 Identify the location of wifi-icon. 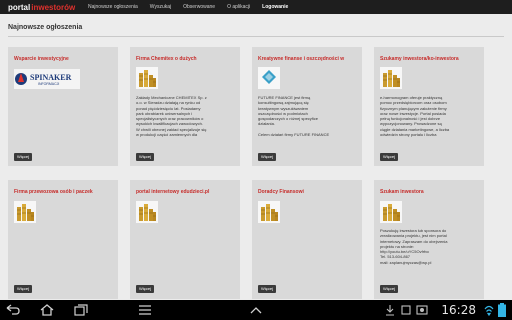
(489, 311).